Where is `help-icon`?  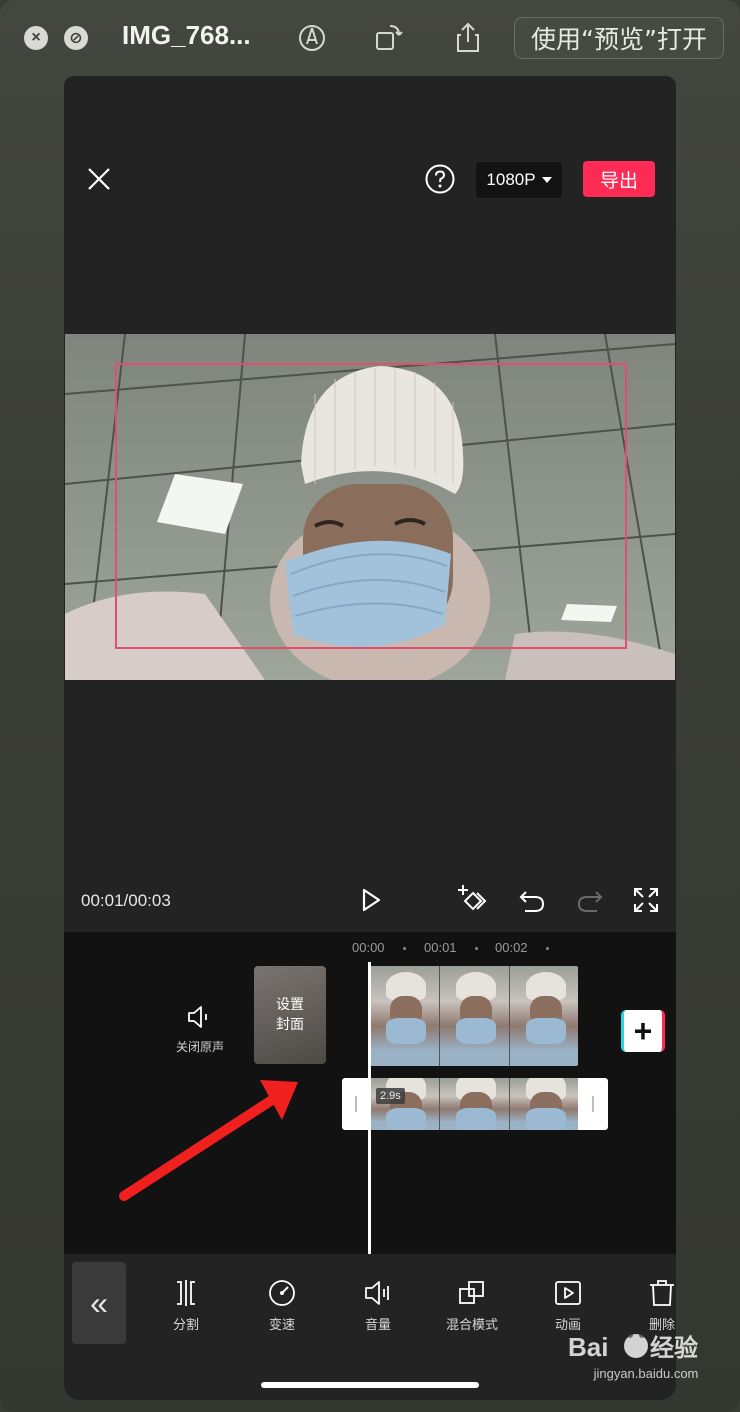 help-icon is located at coordinates (440, 179).